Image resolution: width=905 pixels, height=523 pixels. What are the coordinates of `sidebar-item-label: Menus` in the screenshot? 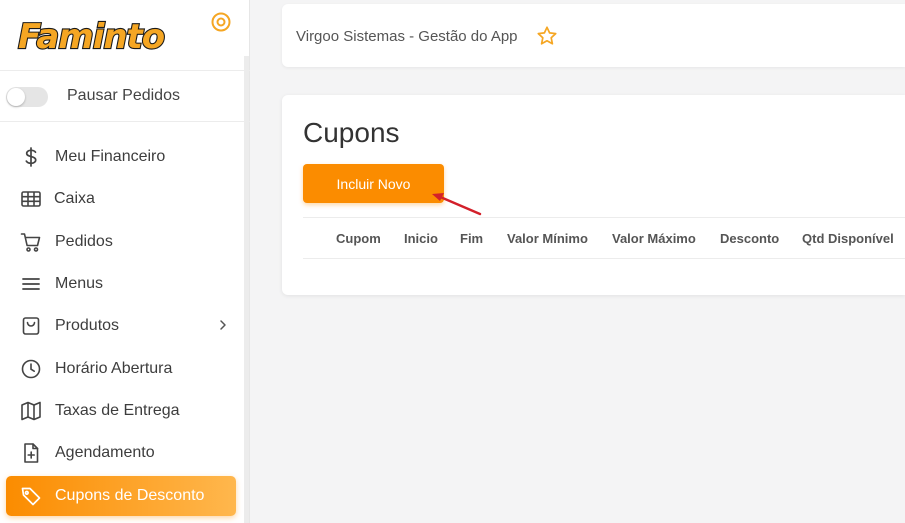 It's located at (79, 283).